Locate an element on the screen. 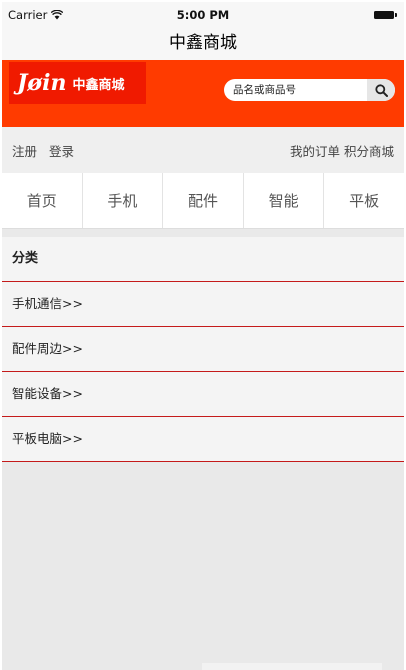 Image resolution: width=406 pixels, height=670 pixels. page-title: 中鑫商城 is located at coordinates (203, 43).